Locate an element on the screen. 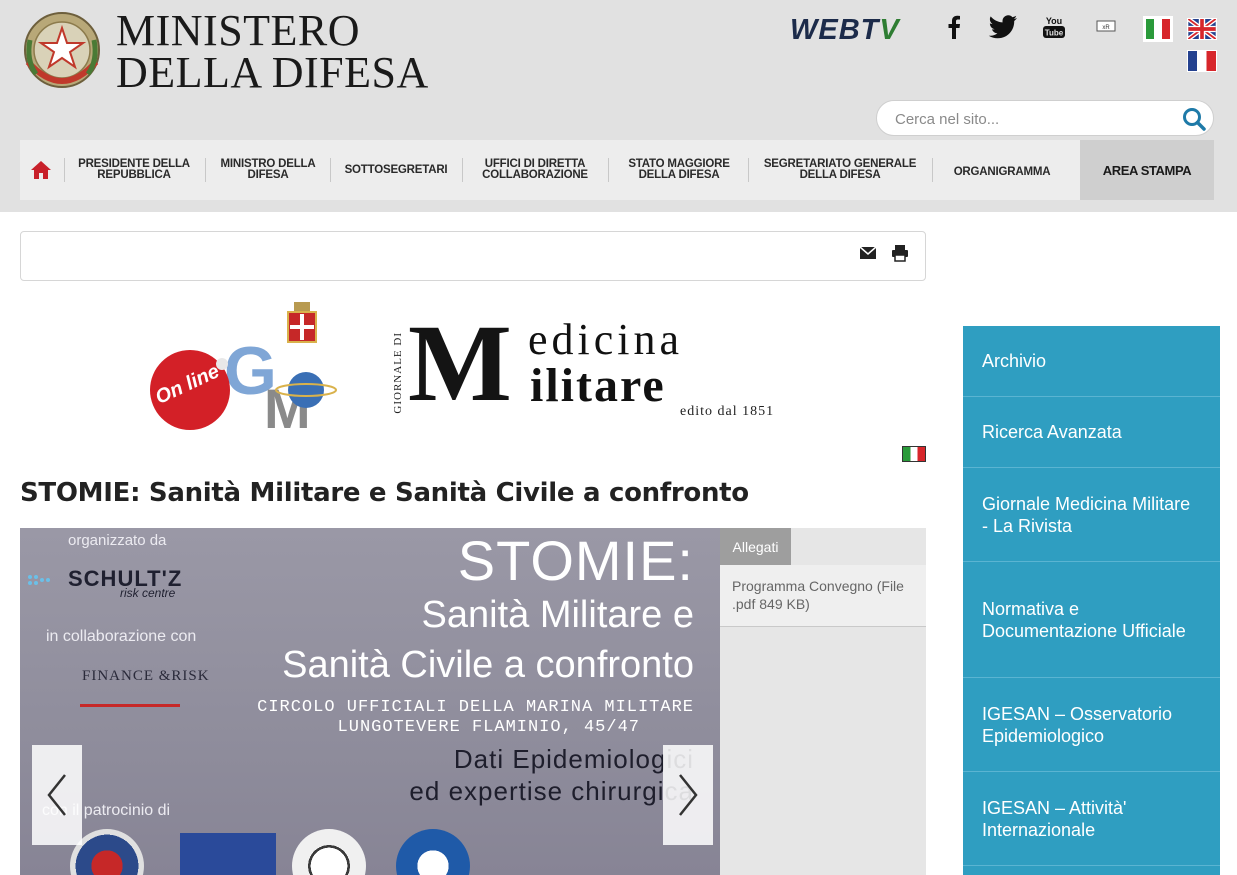  flag-english-icon is located at coordinates (1202, 29).